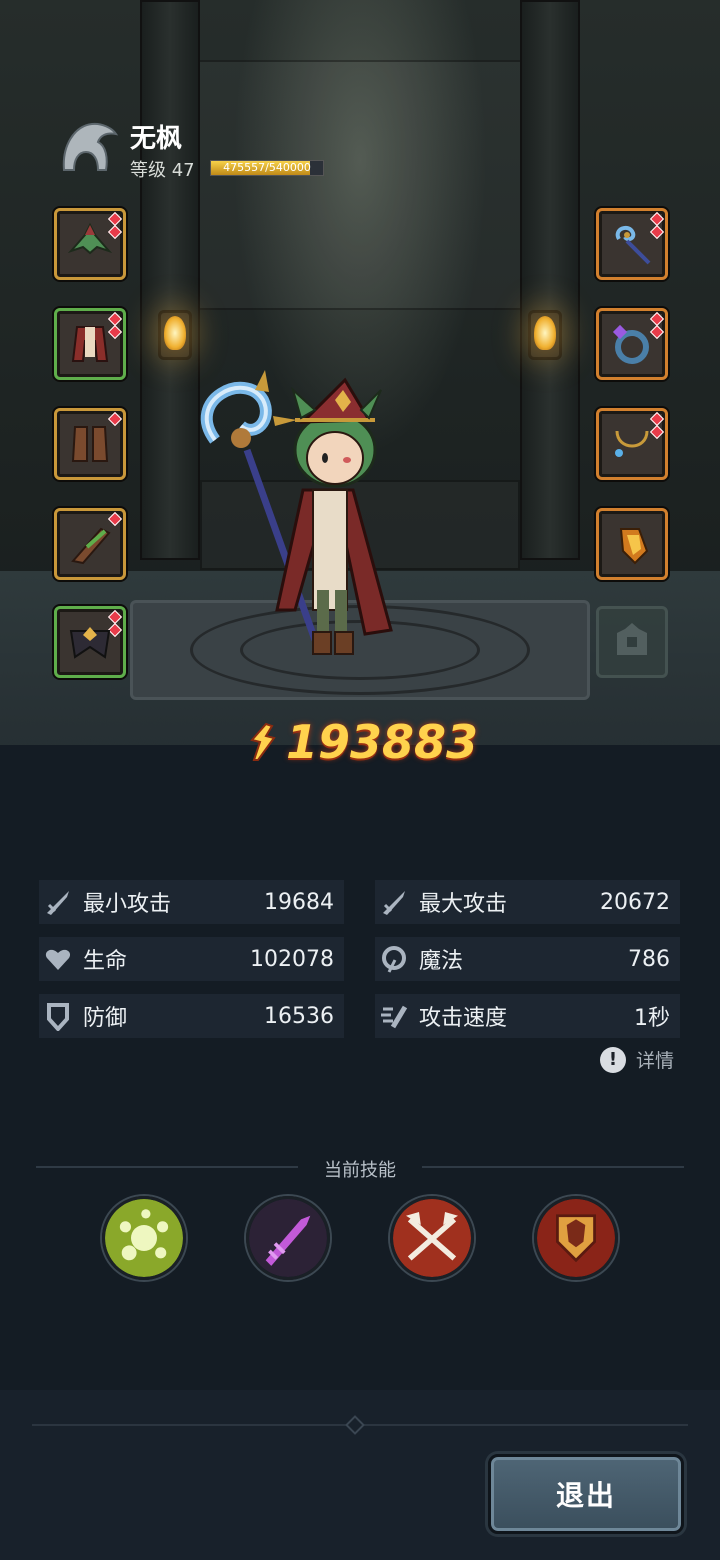 The height and width of the screenshot is (1560, 720). I want to click on details-link: ! 详情, so click(637, 1059).